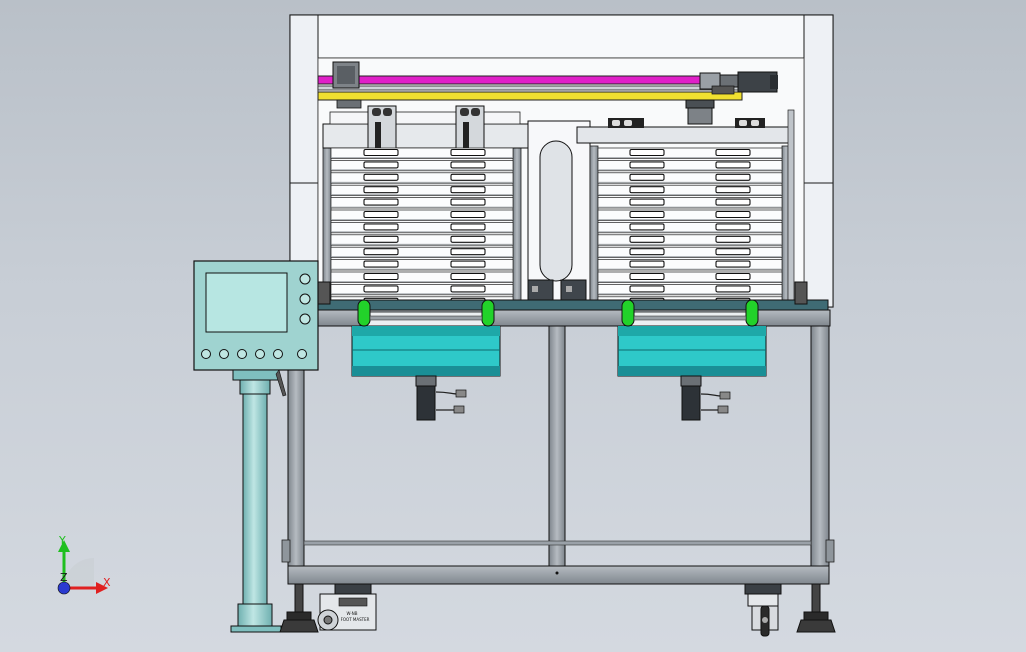 The height and width of the screenshot is (652, 1026). What do you see at coordinates (347, 607) in the screenshot?
I see `caster-left: W-NB FOOT MASTER` at bounding box center [347, 607].